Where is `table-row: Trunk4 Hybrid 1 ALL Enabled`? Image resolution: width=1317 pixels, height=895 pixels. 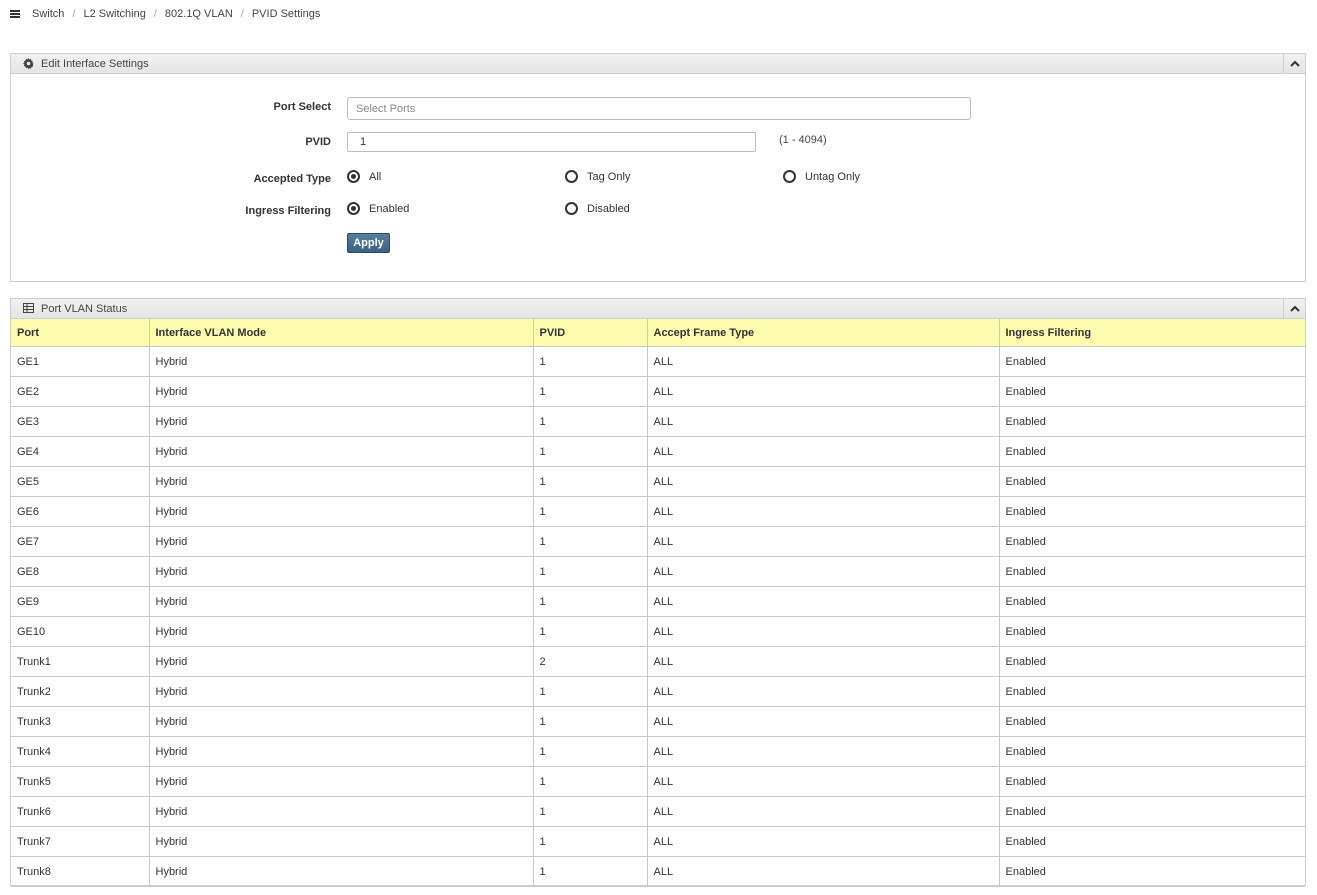 table-row: Trunk4 Hybrid 1 ALL Enabled is located at coordinates (658, 751).